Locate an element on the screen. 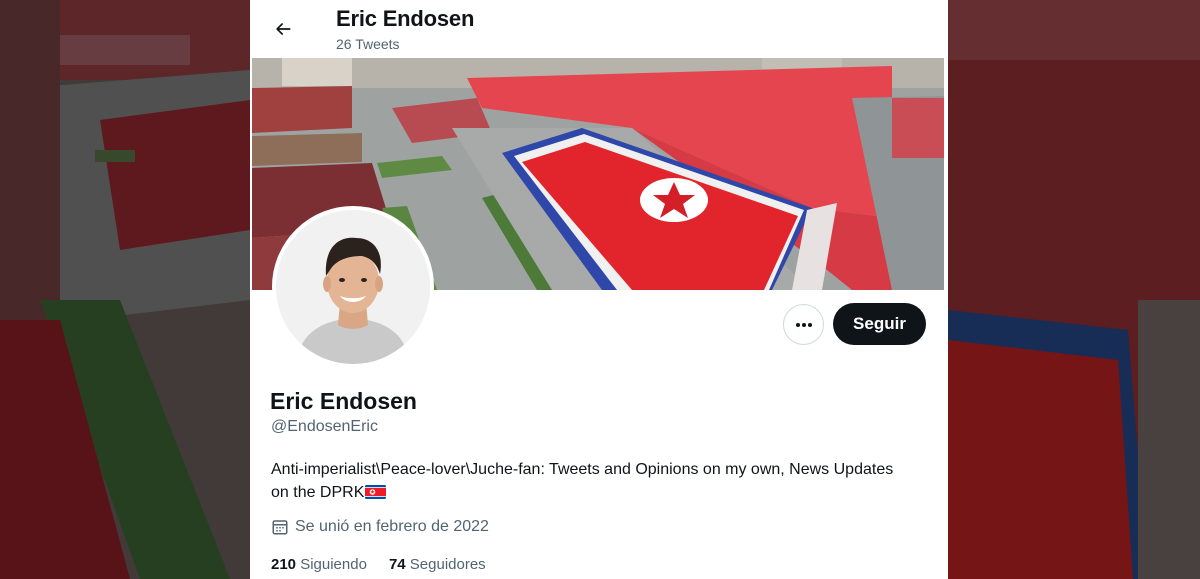 The image size is (1200, 579). profile-avatar is located at coordinates (353, 287).